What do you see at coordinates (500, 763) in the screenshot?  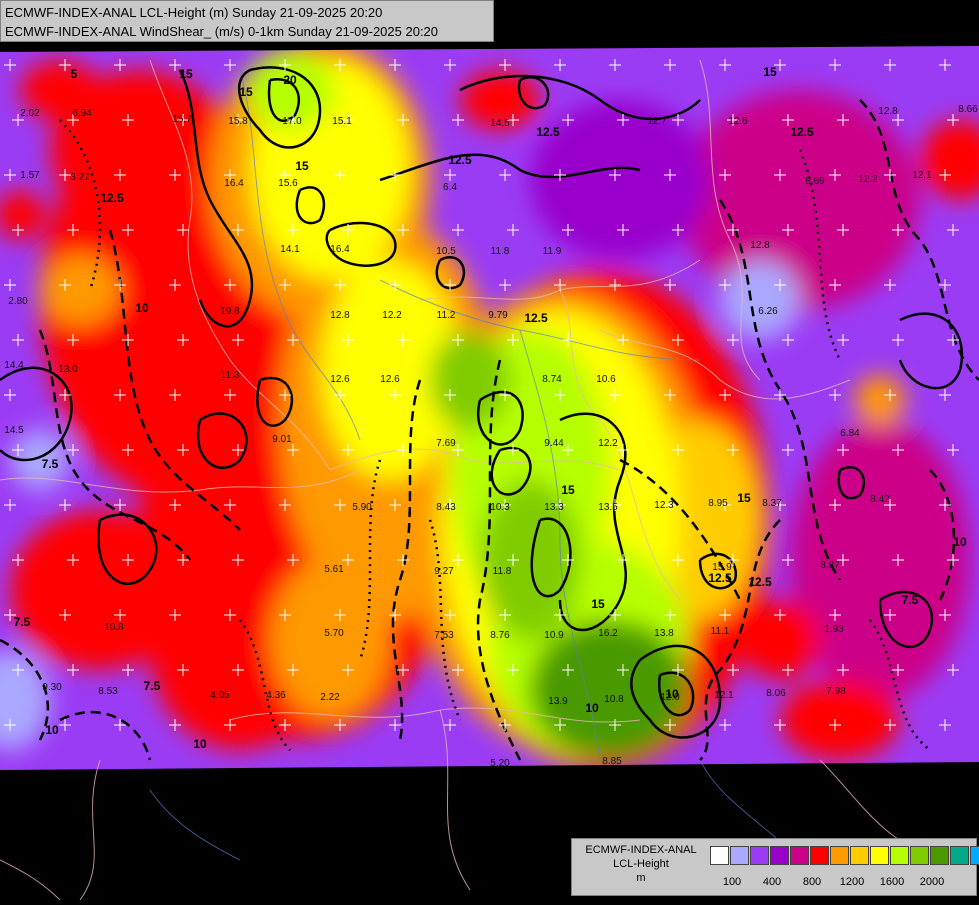 I see `point-value-label: 5.20` at bounding box center [500, 763].